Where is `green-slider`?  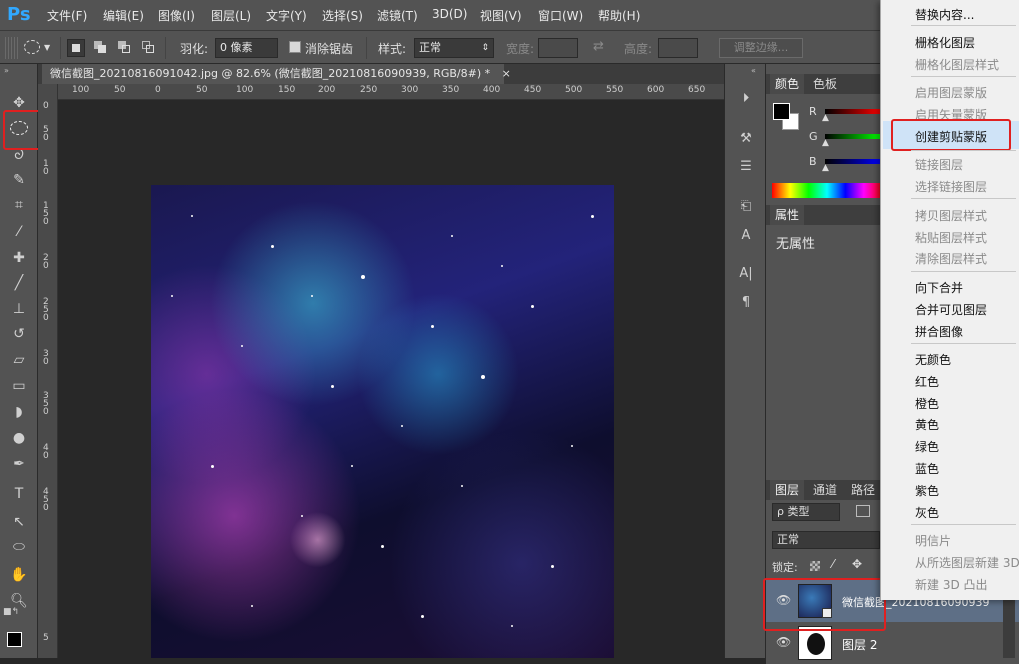
green-slider is located at coordinates (853, 136).